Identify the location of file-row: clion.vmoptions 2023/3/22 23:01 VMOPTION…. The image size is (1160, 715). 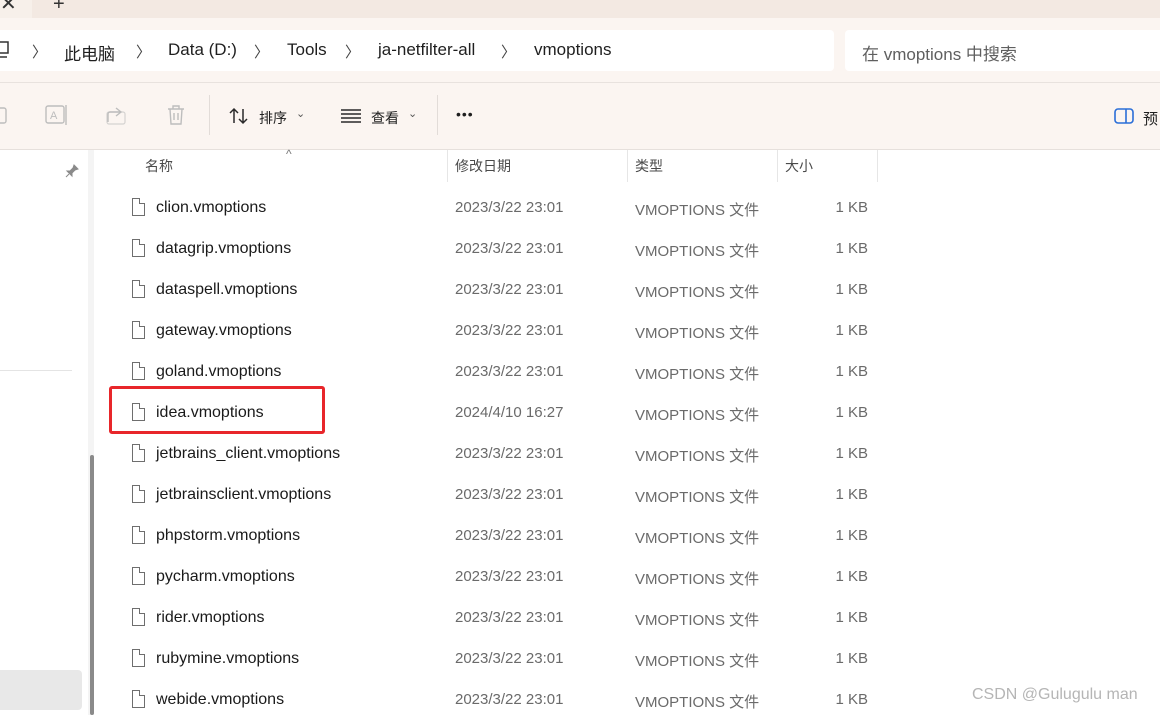
(497, 207).